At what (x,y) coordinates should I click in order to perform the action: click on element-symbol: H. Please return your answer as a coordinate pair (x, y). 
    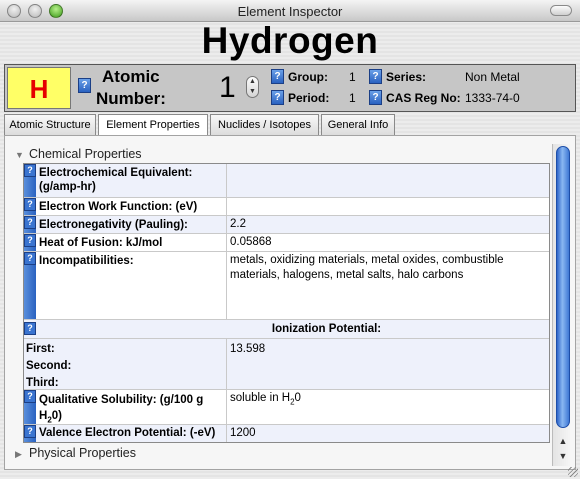
    Looking at the image, I should click on (39, 88).